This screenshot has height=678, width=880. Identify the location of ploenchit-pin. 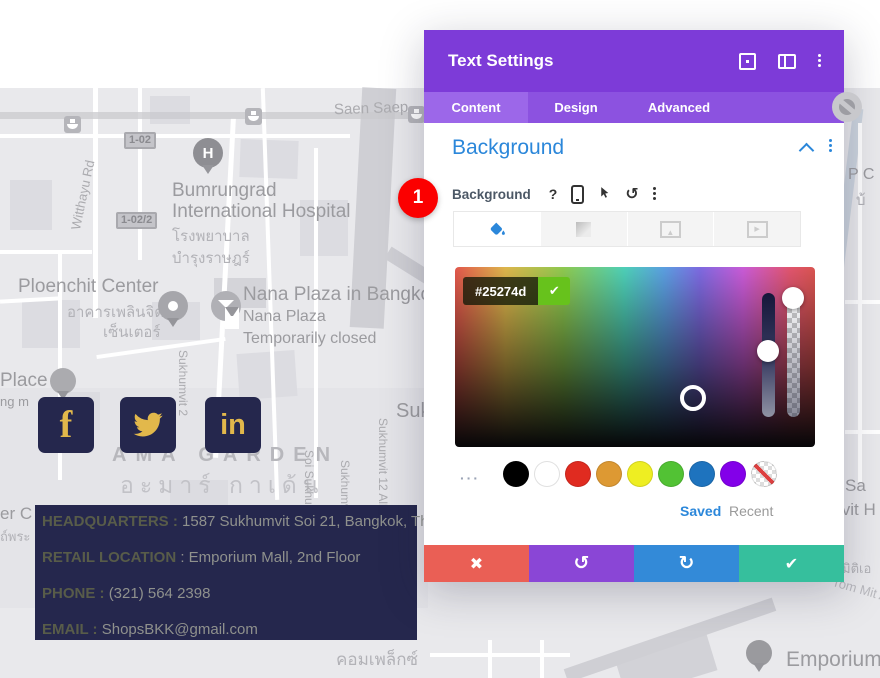
(173, 309).